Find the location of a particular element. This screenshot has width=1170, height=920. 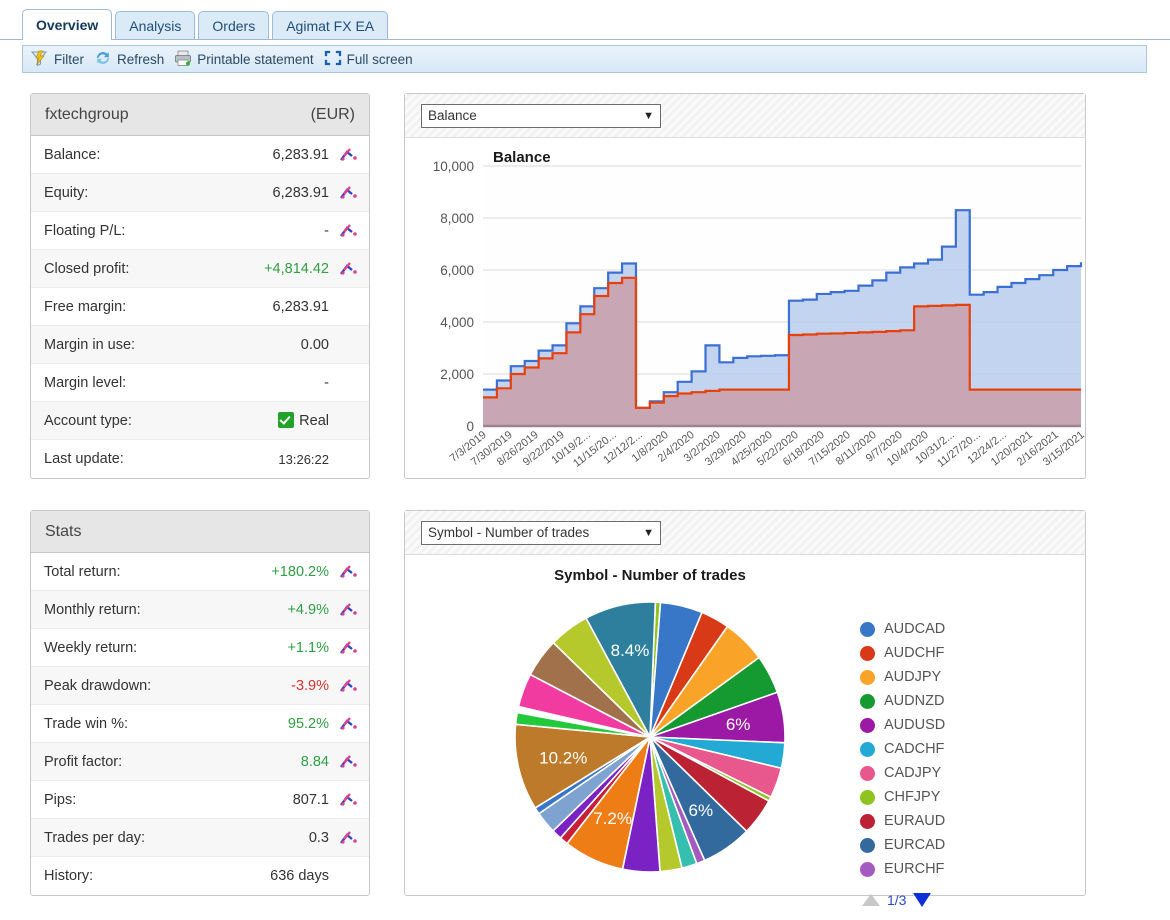

pager-prev-arrow-icon is located at coordinates (871, 900).